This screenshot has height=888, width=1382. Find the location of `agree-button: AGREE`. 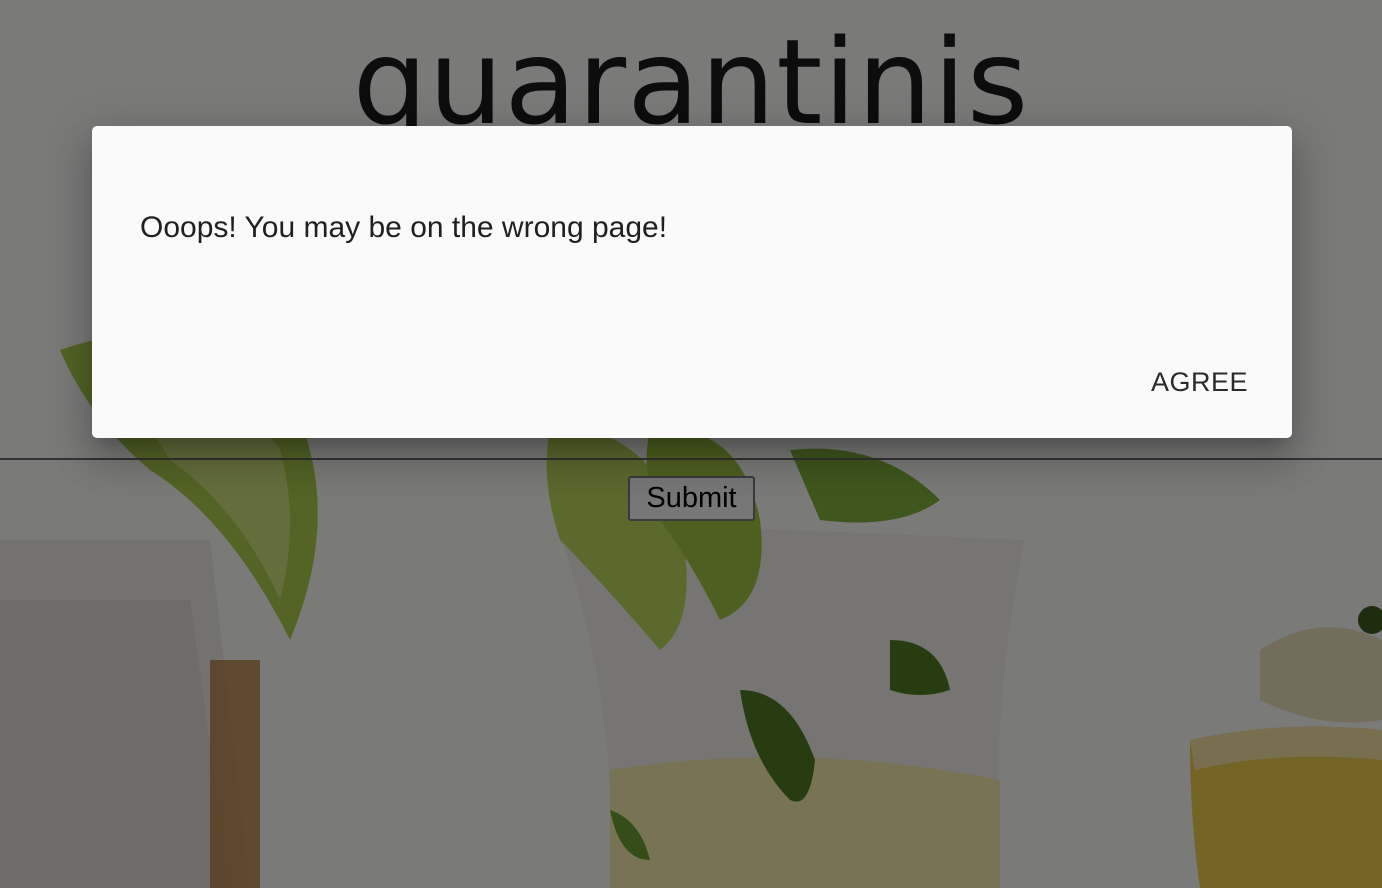

agree-button: AGREE is located at coordinates (1199, 382).